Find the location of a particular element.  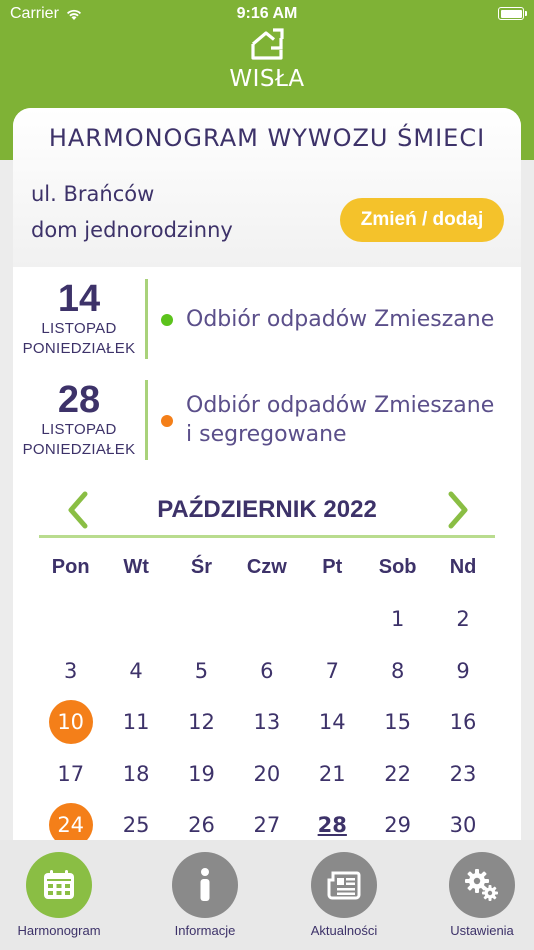

calendar-day: 21 is located at coordinates (332, 774).